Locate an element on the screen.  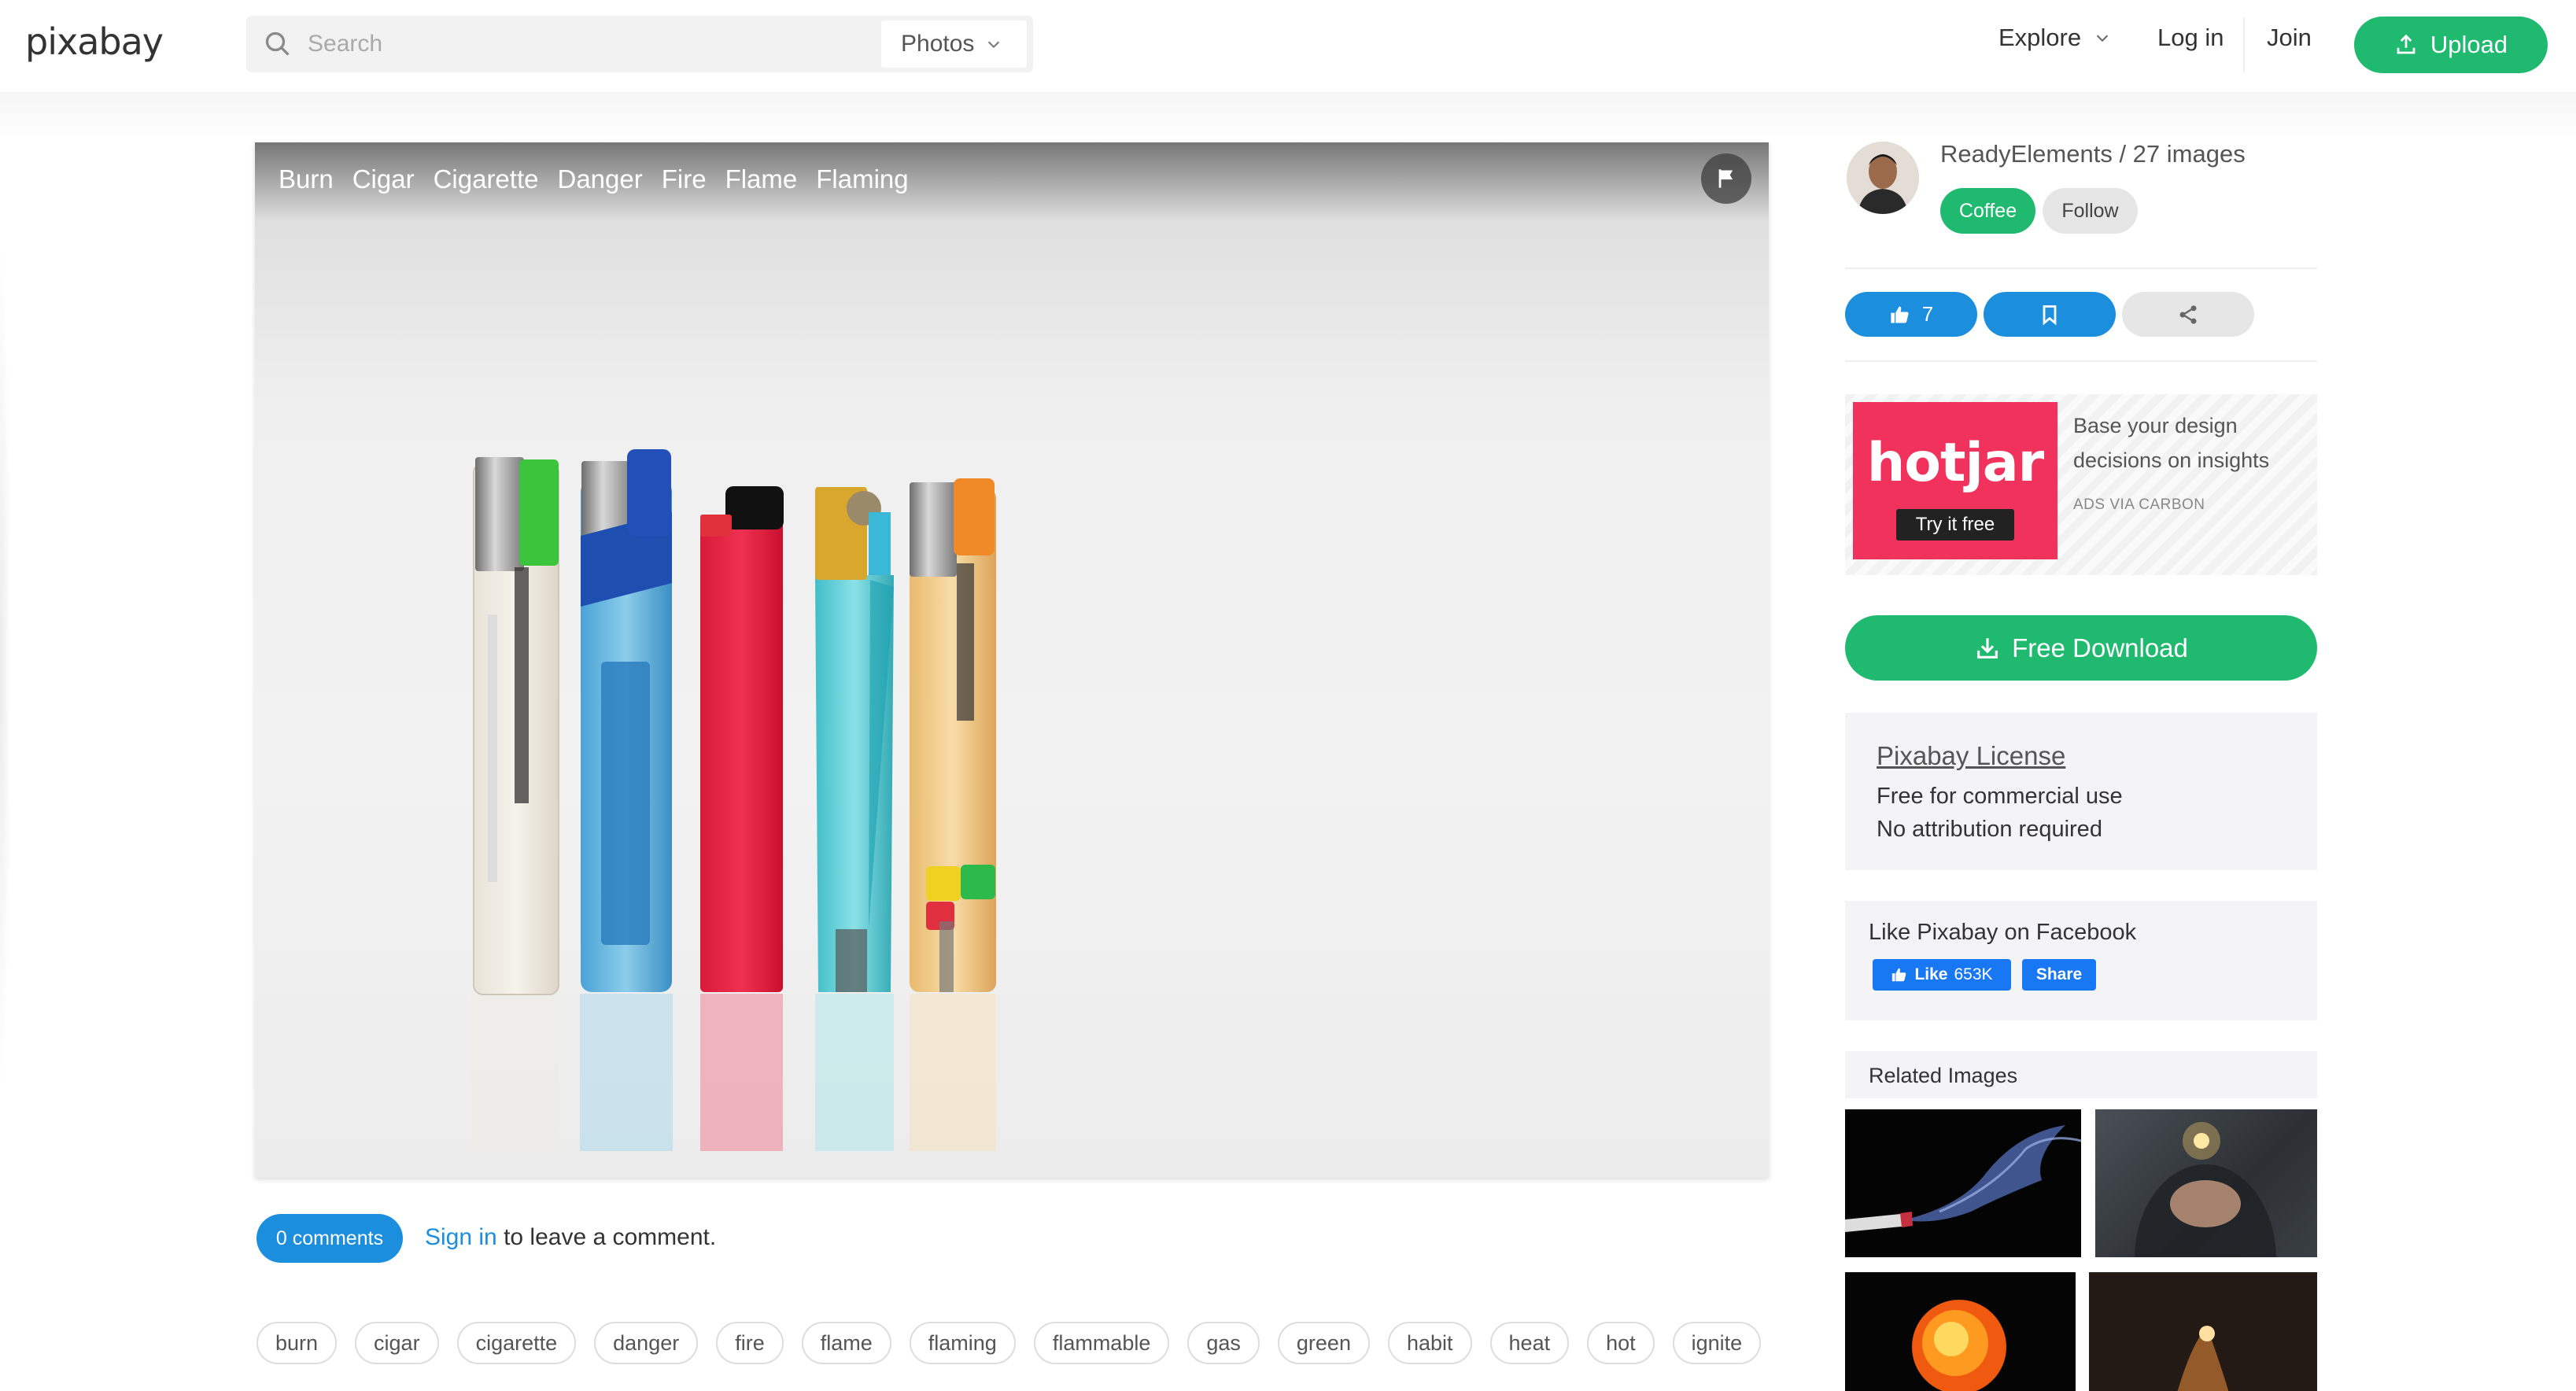
comments-count-badge: 0 comments is located at coordinates (330, 1238).